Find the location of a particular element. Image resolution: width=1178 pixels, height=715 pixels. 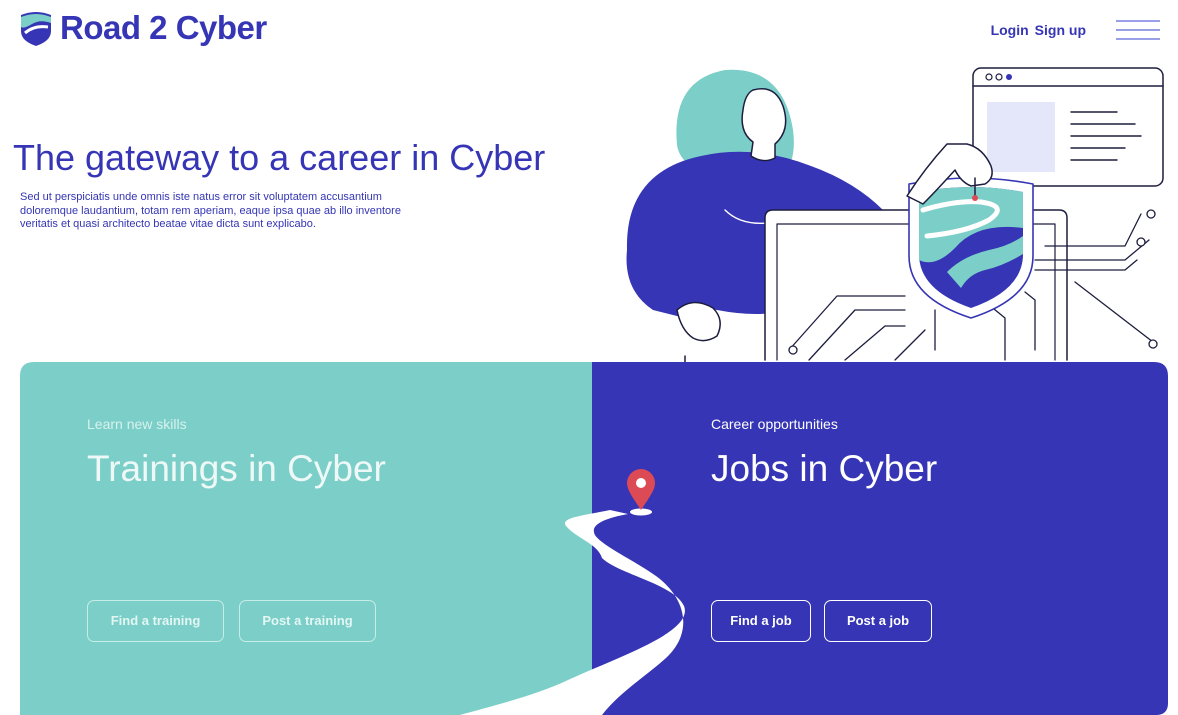

post-job-button: Post a job is located at coordinates (878, 621).